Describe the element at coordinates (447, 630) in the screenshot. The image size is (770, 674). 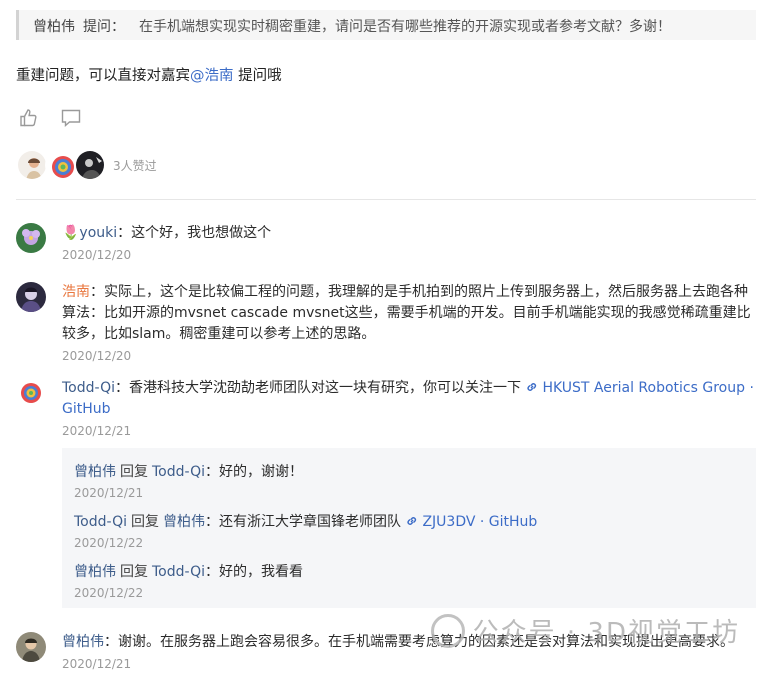
I see `wechat-icon` at that location.